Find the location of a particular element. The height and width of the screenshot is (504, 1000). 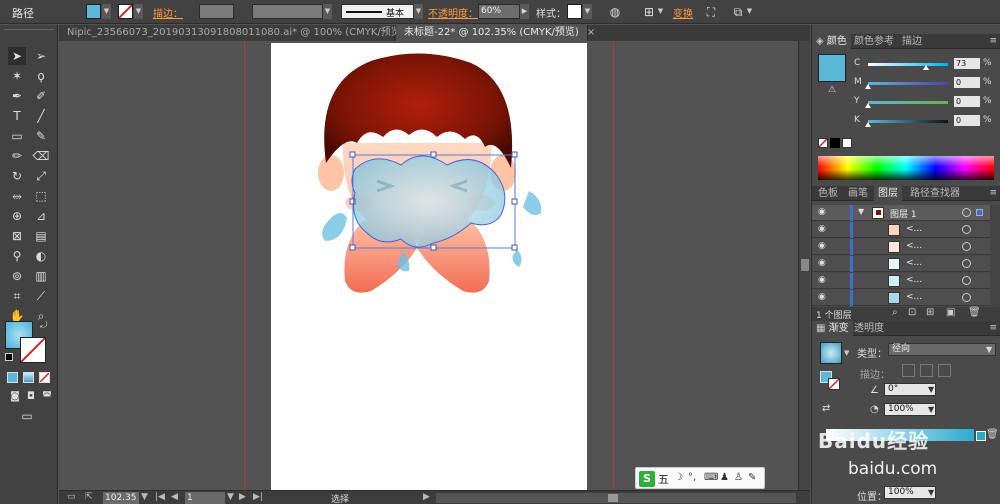

selection-indicator is located at coordinates (979, 212).